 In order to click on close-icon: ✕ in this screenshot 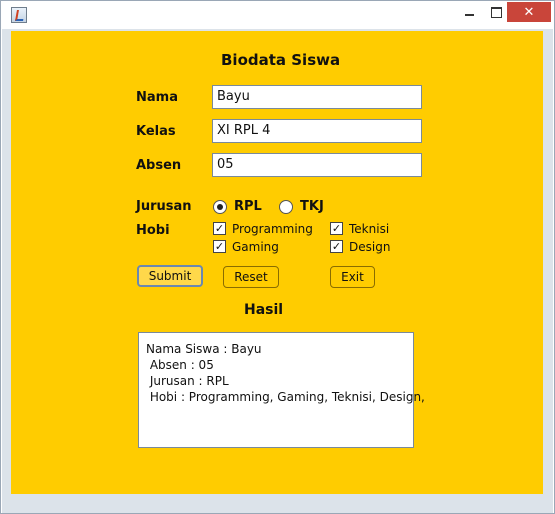, I will do `click(529, 12)`.